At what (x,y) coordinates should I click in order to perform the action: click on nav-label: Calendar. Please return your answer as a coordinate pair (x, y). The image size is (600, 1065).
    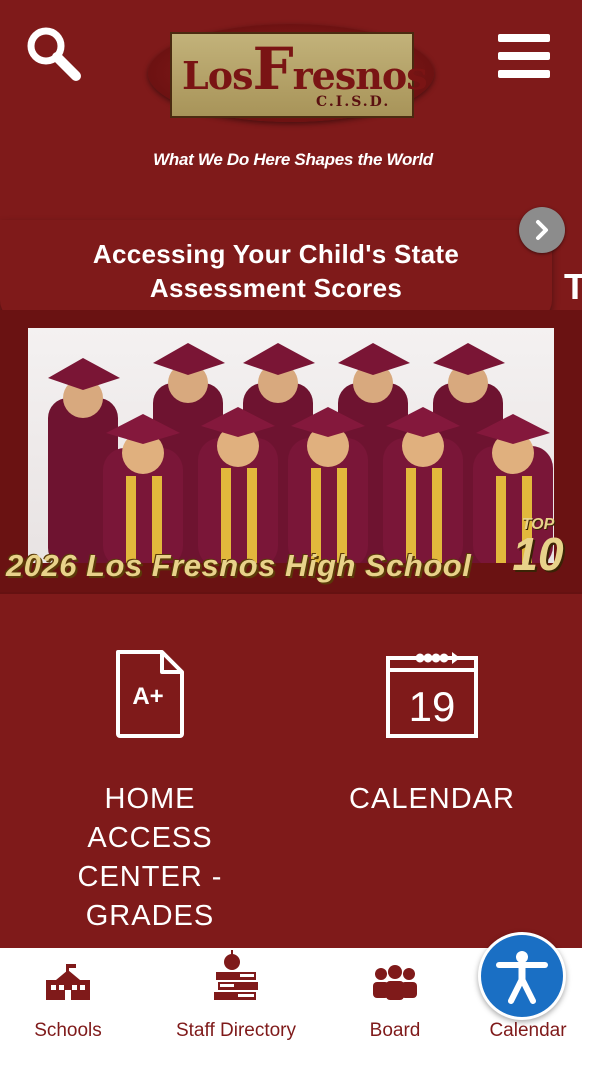
    Looking at the image, I should click on (528, 1030).